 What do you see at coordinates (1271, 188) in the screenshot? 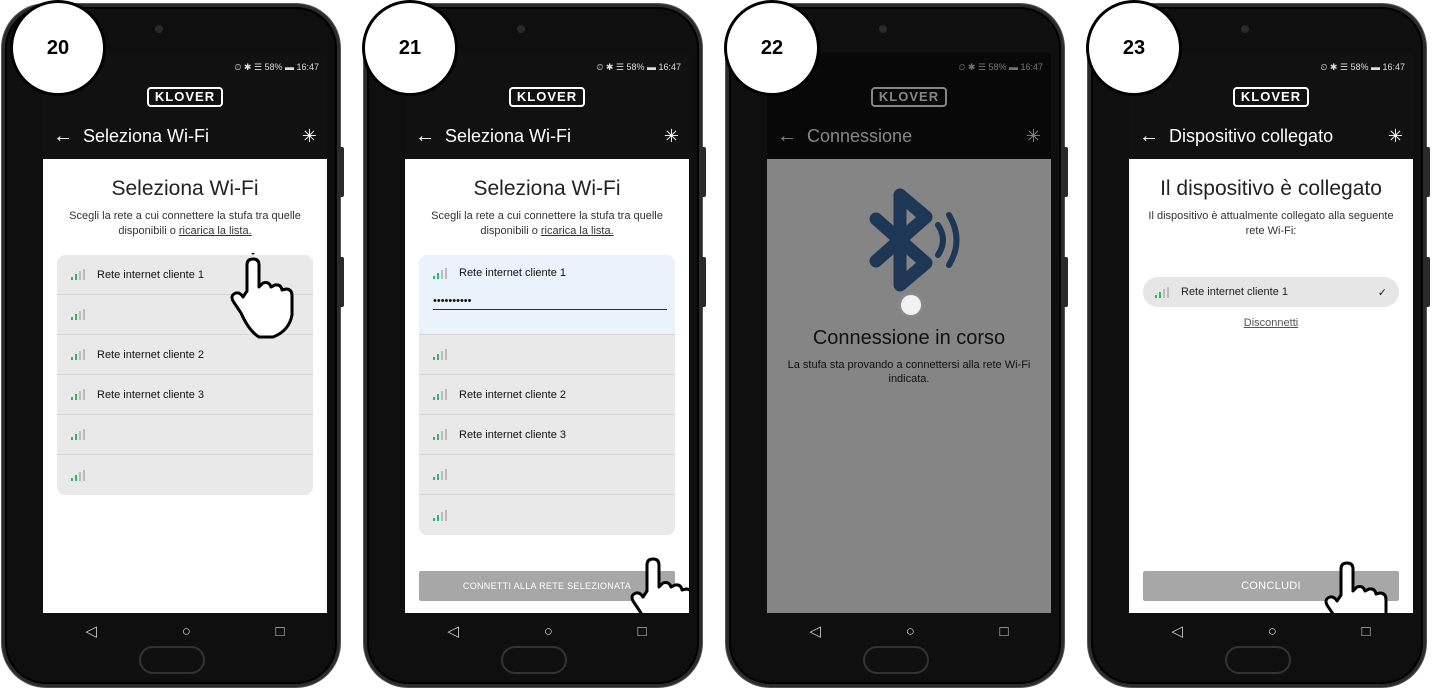
I see `page-title: Il dispositivo è collegato` at bounding box center [1271, 188].